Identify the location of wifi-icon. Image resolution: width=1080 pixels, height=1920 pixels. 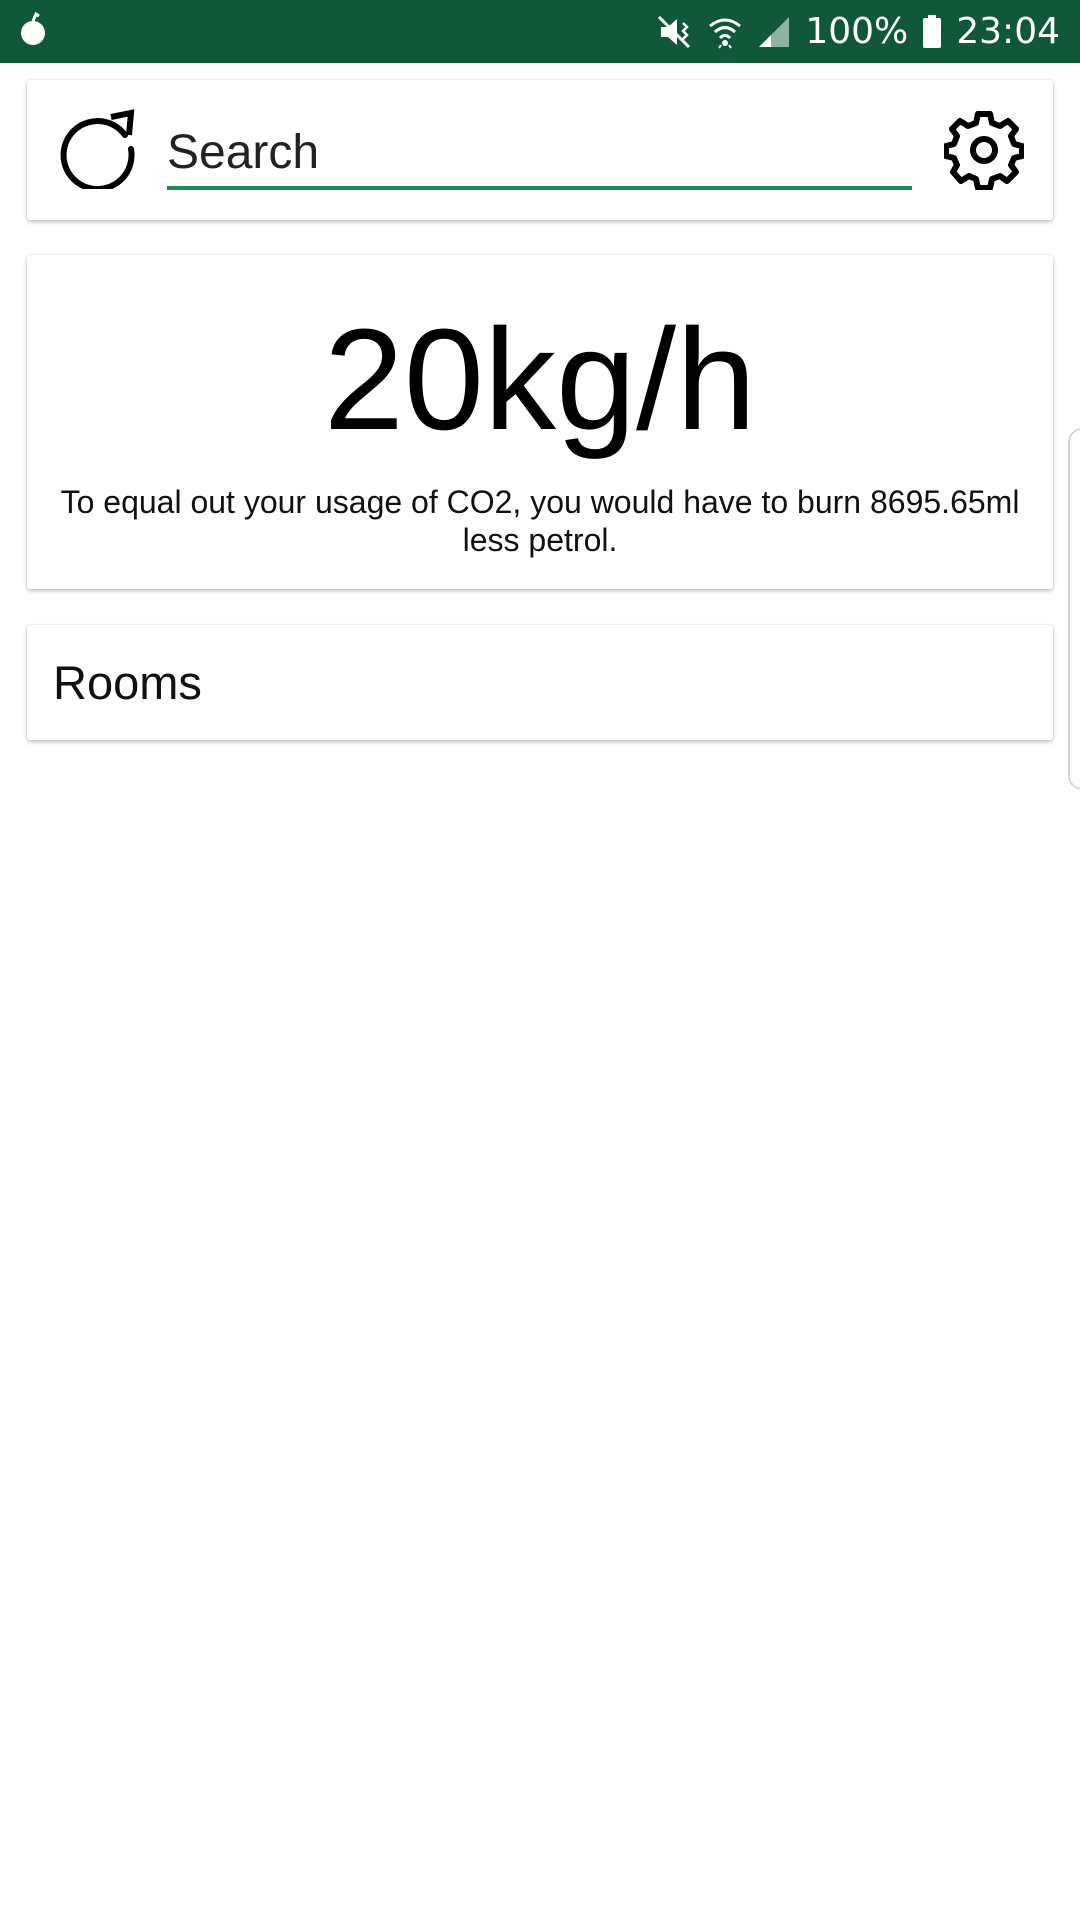
(725, 32).